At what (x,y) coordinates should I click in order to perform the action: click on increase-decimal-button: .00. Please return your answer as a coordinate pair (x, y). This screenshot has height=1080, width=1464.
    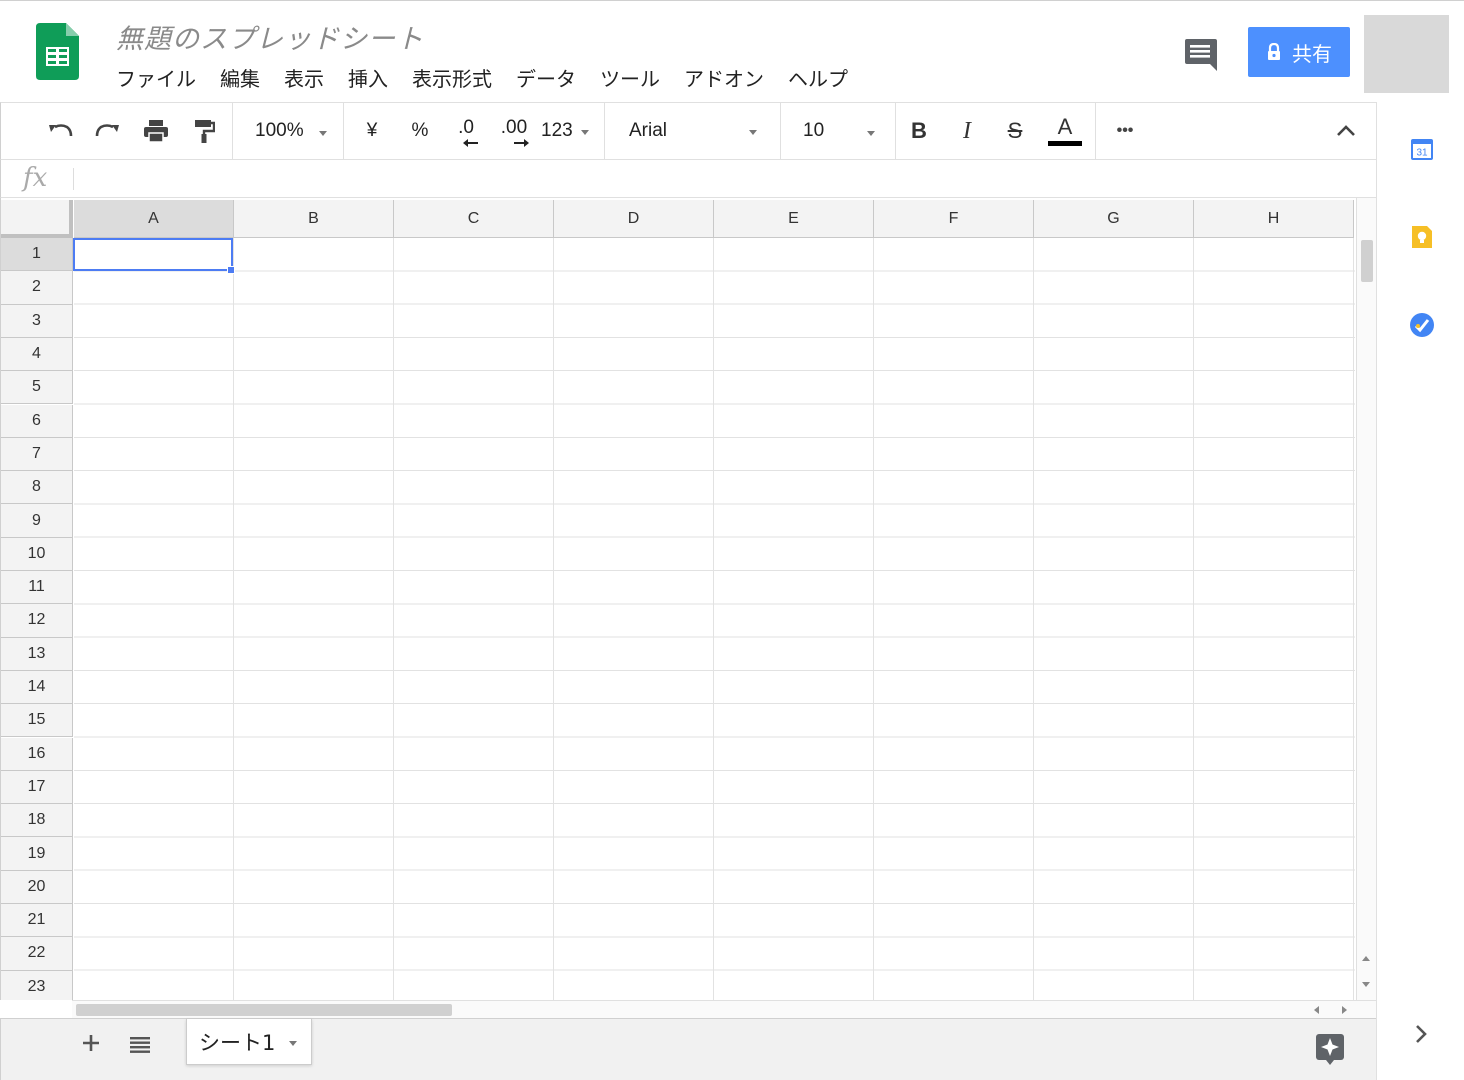
    Looking at the image, I should click on (514, 131).